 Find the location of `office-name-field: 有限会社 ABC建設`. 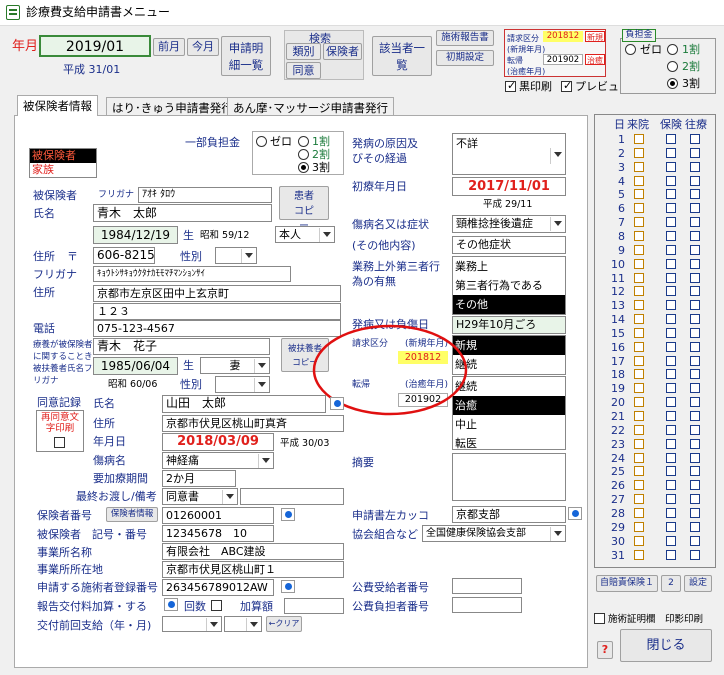

office-name-field: 有限会社 ABC建設 is located at coordinates (253, 551).